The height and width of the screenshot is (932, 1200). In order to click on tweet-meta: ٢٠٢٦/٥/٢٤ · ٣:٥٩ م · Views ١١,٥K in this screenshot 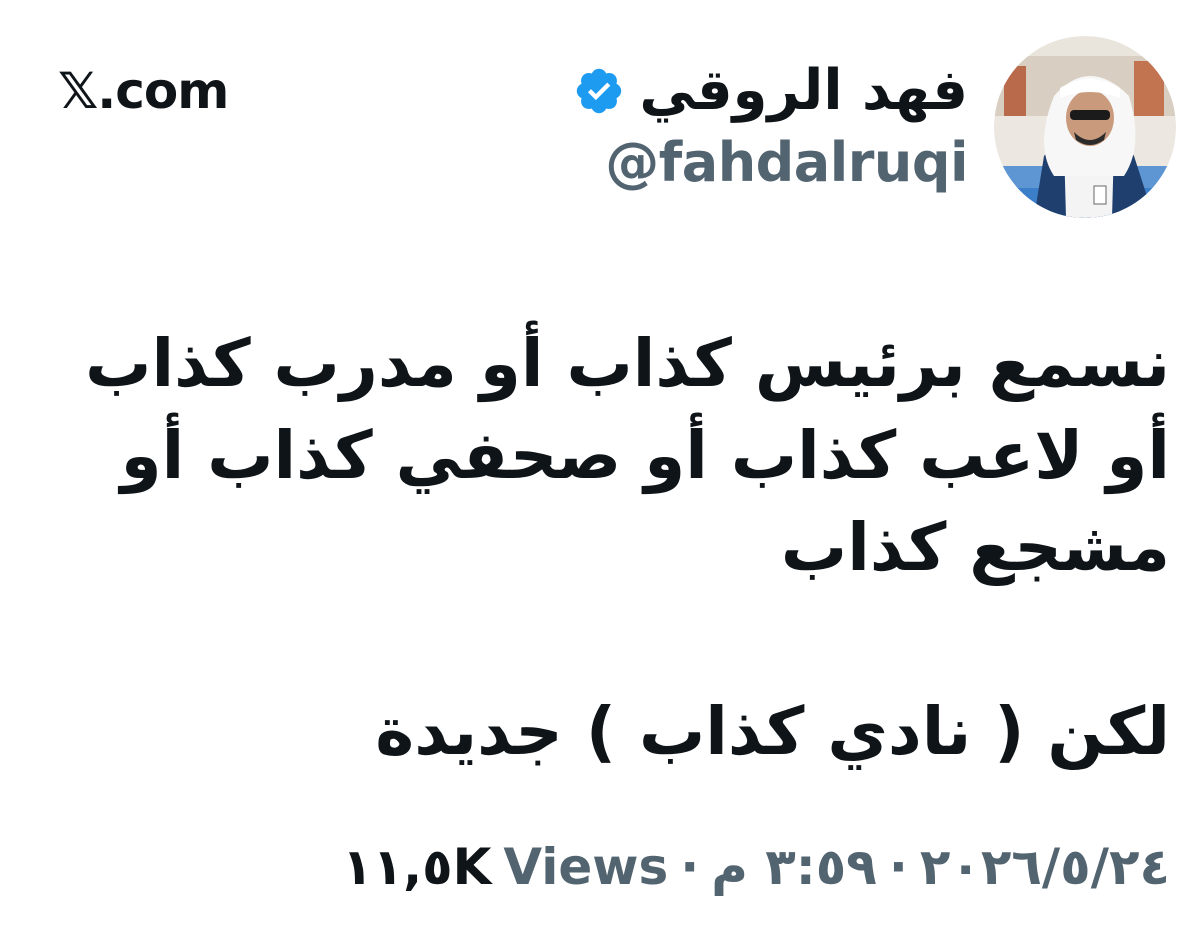, I will do `click(756, 867)`.